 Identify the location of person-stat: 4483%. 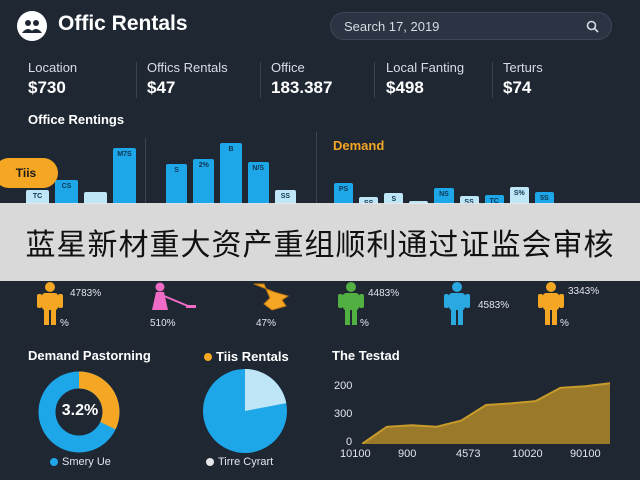
(384, 293).